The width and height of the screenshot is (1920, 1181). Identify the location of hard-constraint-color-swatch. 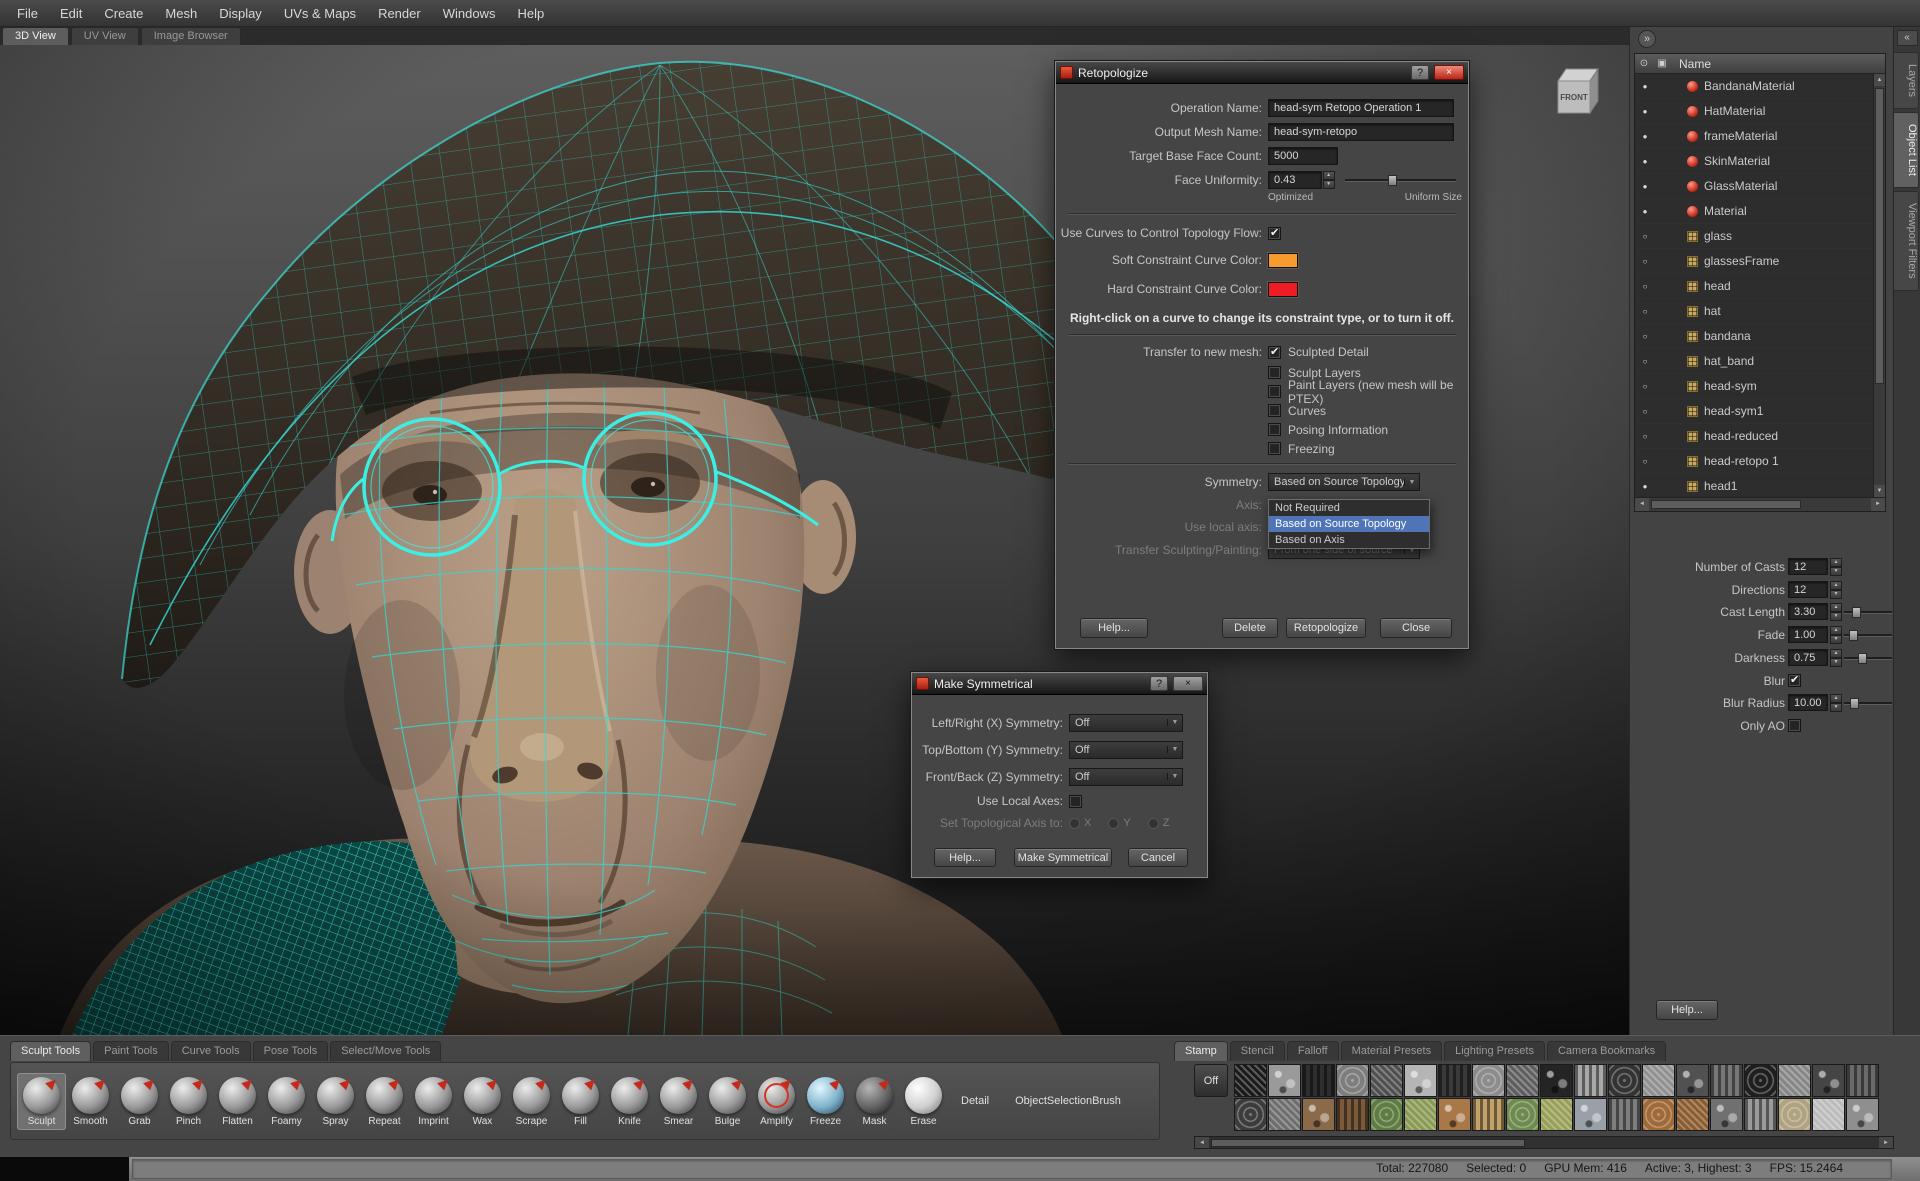
(1283, 289).